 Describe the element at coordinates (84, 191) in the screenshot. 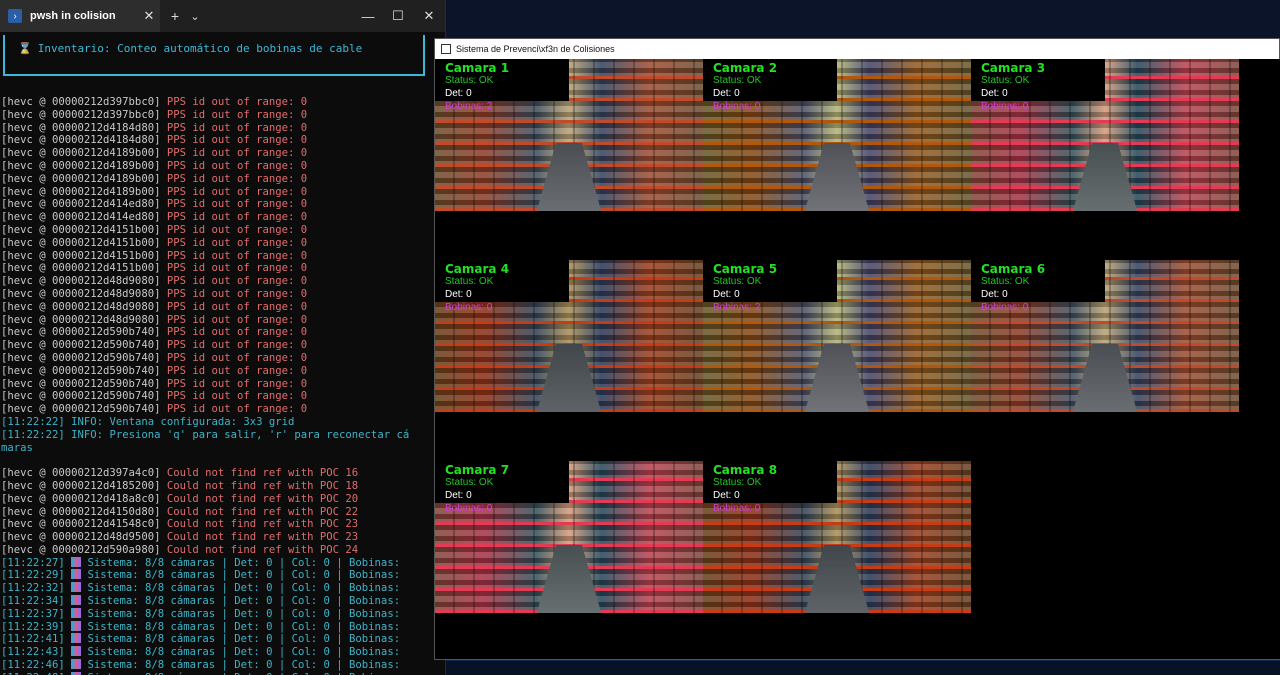

I see `log-prefix: [hevc @ 00000212d4189b00]` at that location.